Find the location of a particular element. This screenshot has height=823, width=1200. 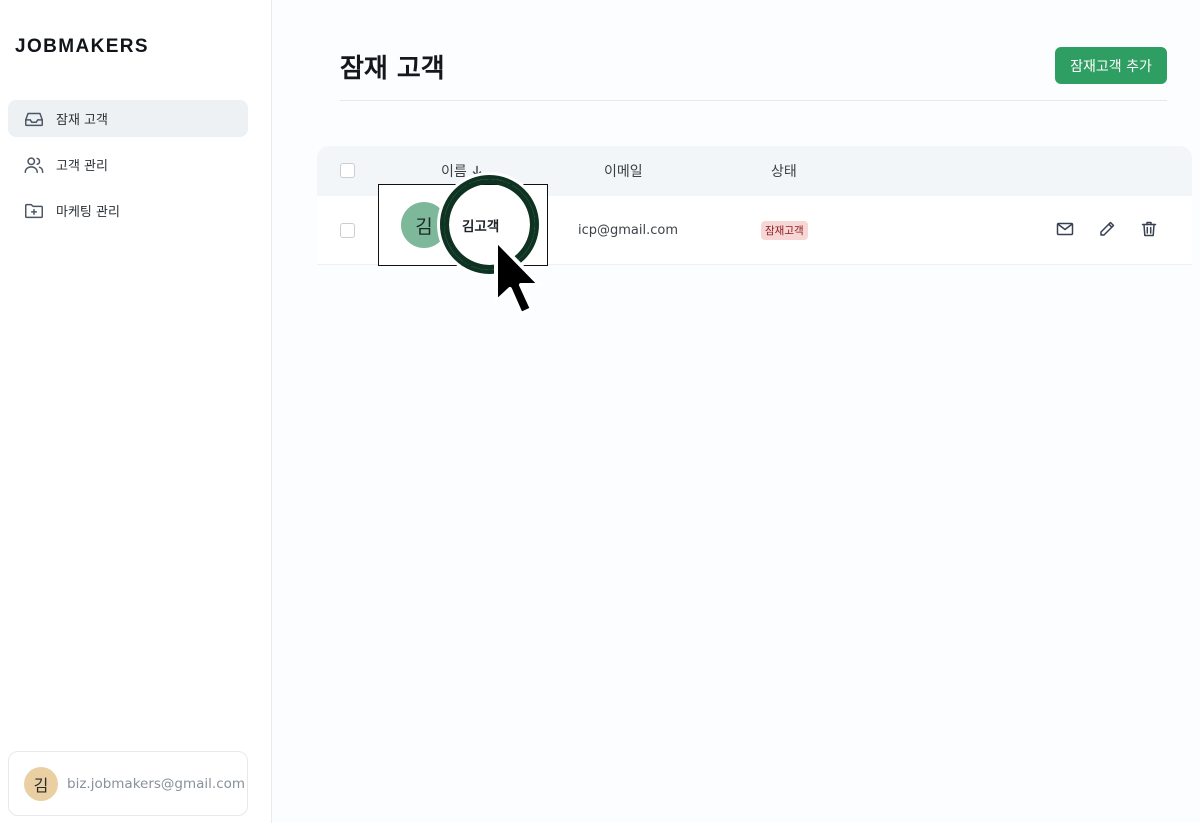

edit-pencil-icon is located at coordinates (1107, 229).